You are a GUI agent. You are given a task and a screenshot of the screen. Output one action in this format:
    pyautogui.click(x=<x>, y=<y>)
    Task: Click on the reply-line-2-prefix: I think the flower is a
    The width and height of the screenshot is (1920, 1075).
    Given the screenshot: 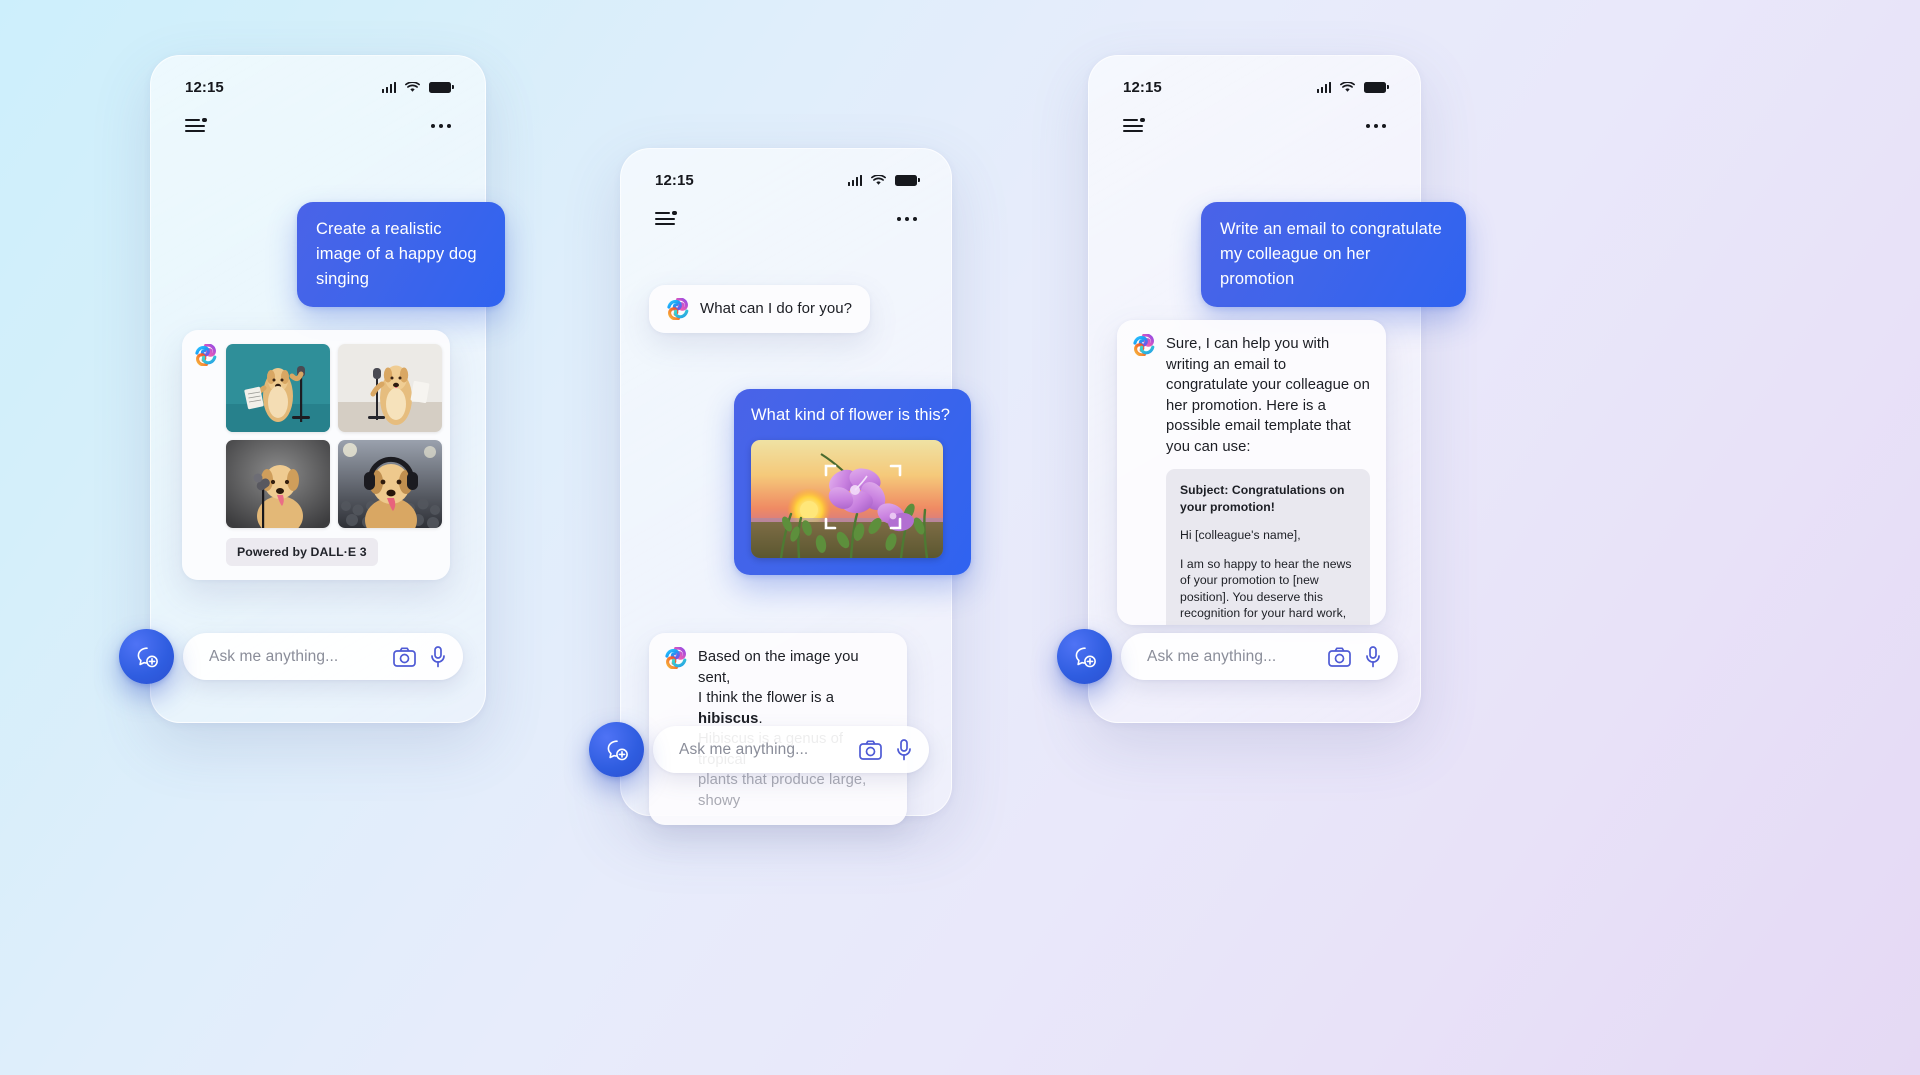 What is the action you would take?
    pyautogui.click(x=766, y=698)
    